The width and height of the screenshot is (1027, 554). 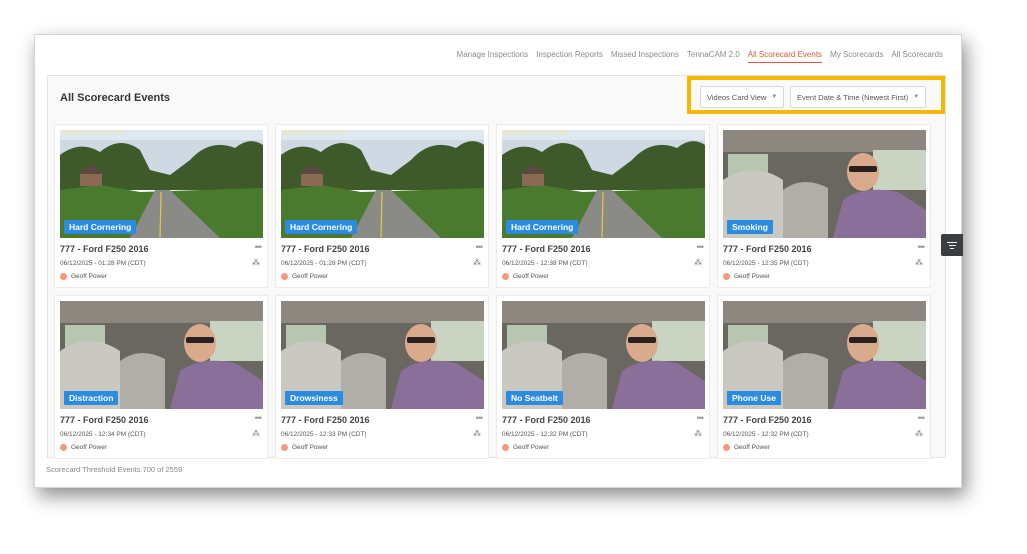 What do you see at coordinates (750, 227) in the screenshot?
I see `event-type-badge: Smoking` at bounding box center [750, 227].